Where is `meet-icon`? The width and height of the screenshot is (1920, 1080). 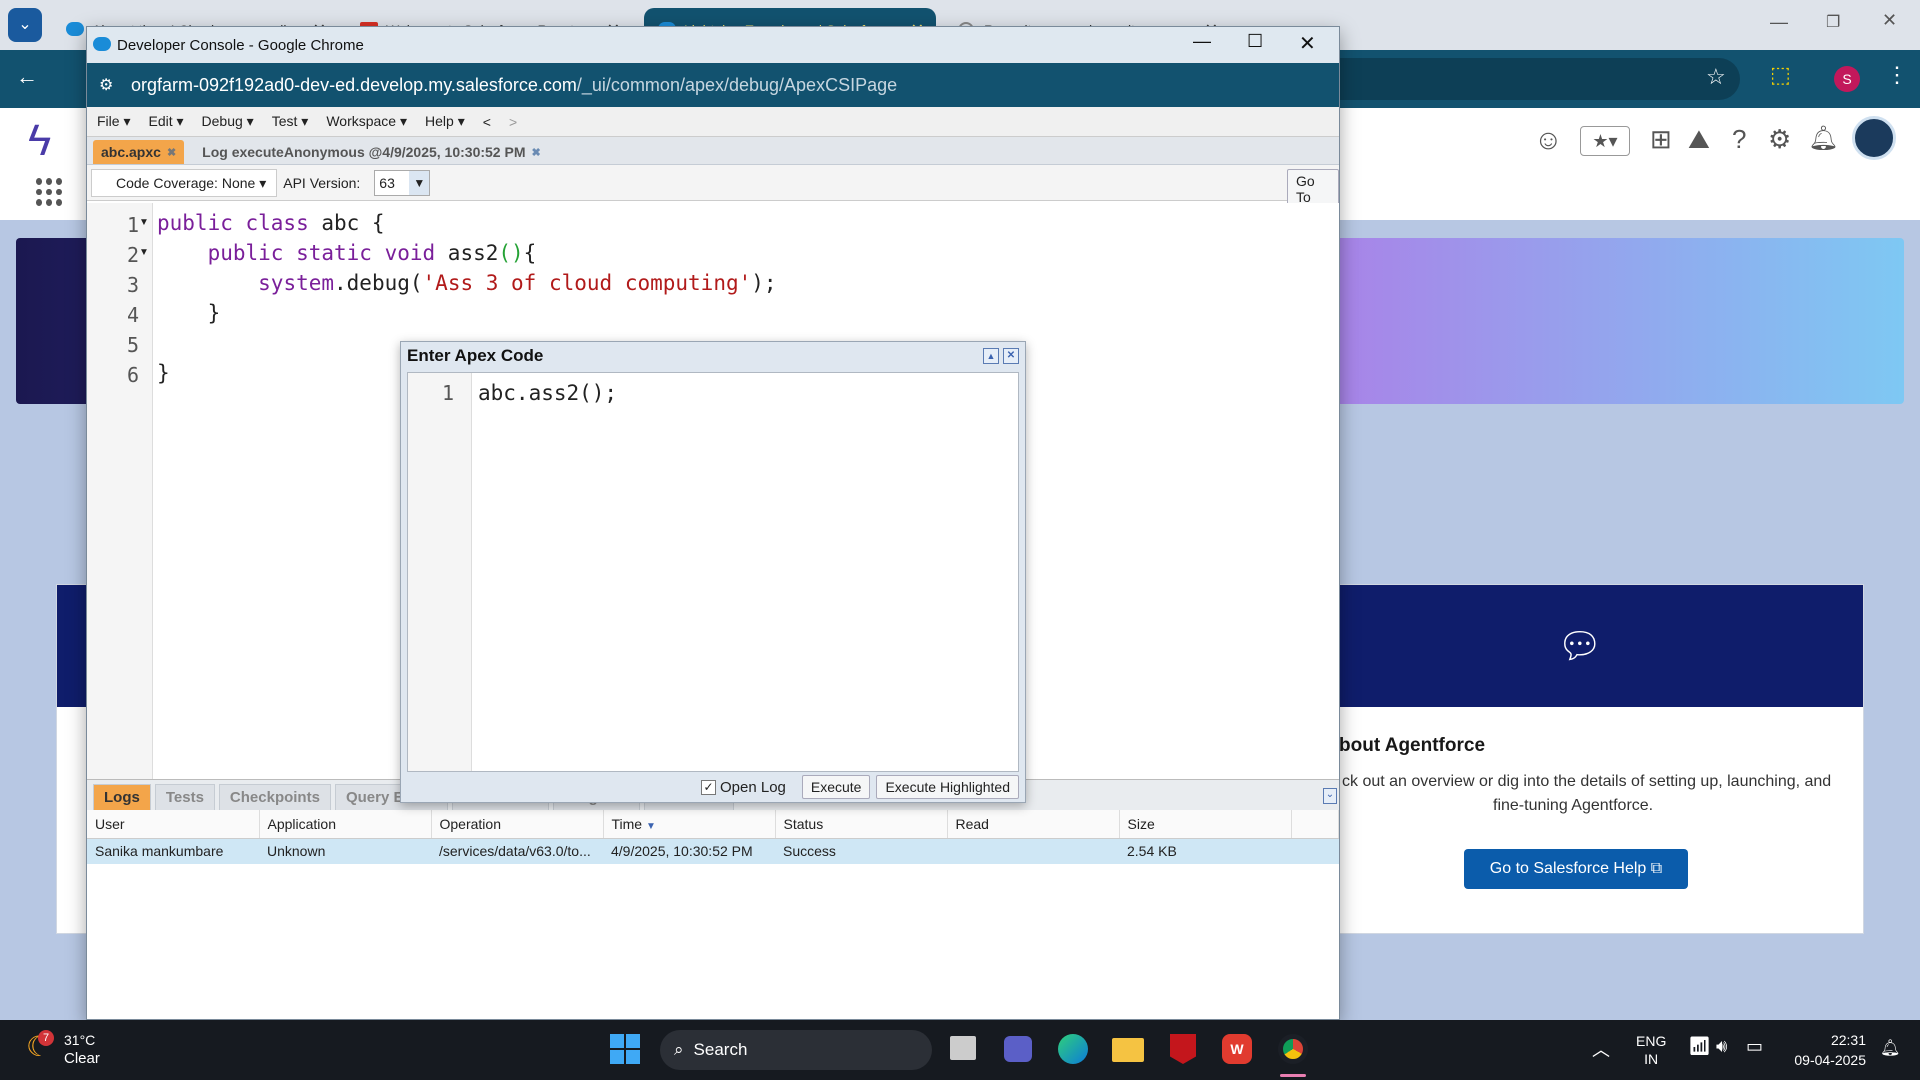
meet-icon is located at coordinates (1018, 1049).